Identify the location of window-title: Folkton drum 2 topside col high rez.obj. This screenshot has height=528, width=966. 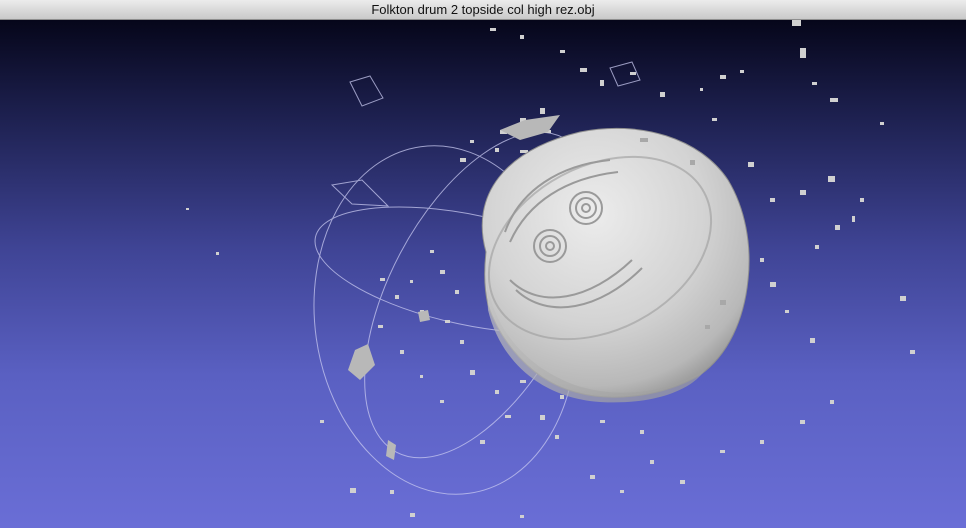
(483, 9).